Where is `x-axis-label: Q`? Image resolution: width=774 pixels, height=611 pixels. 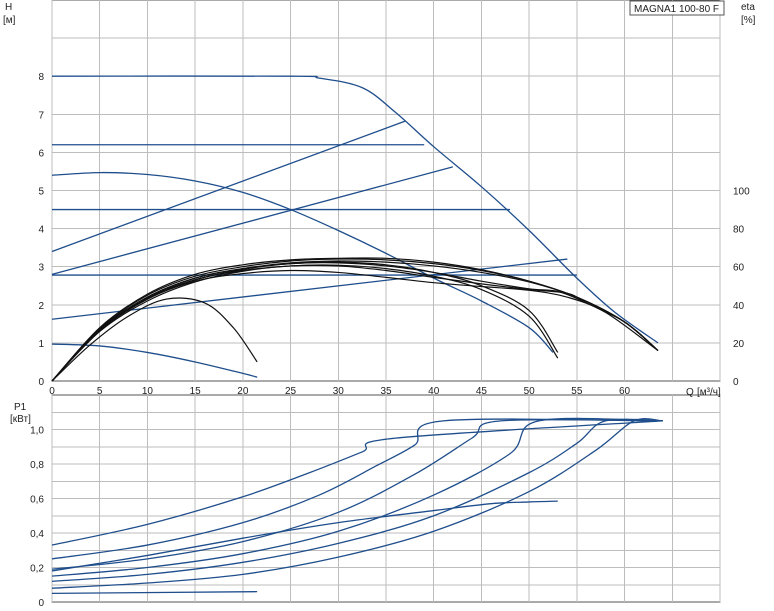 x-axis-label: Q is located at coordinates (690, 392).